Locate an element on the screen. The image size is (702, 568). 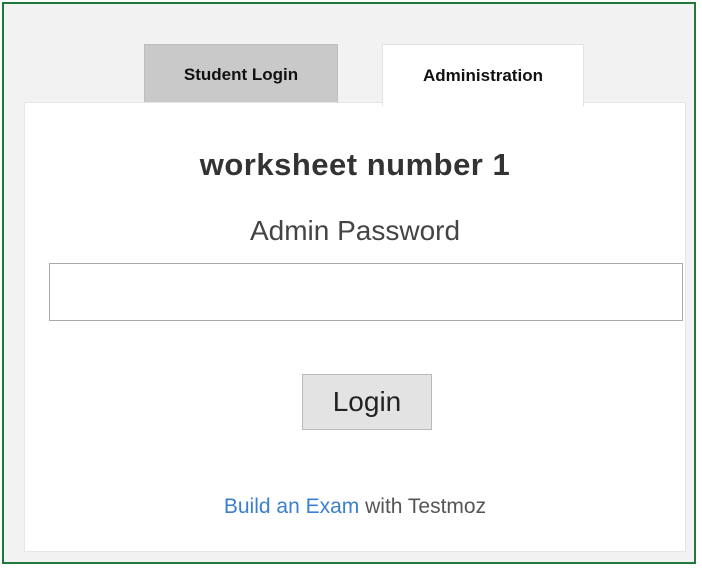
password-label: Admin Password is located at coordinates (355, 230).